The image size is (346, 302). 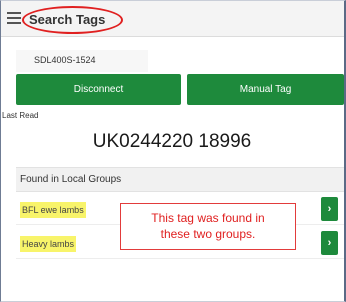 What do you see at coordinates (53, 210) in the screenshot?
I see `group-label: BFL ewe lambs` at bounding box center [53, 210].